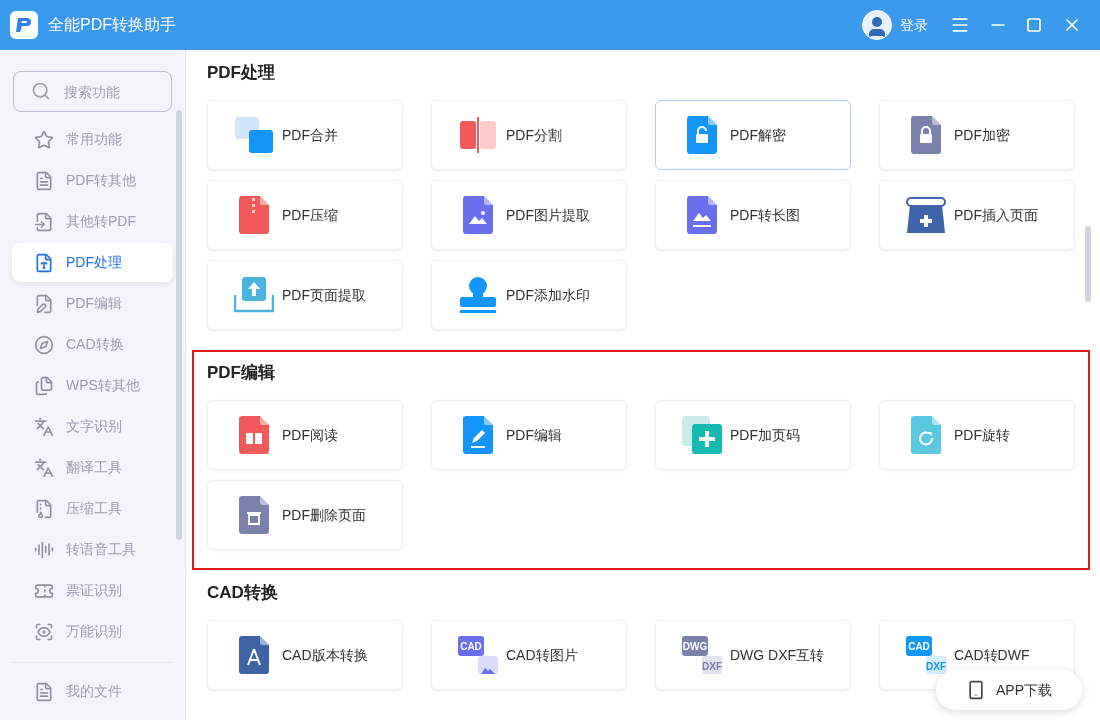 This screenshot has height=720, width=1100. I want to click on archive-icon, so click(44, 508).